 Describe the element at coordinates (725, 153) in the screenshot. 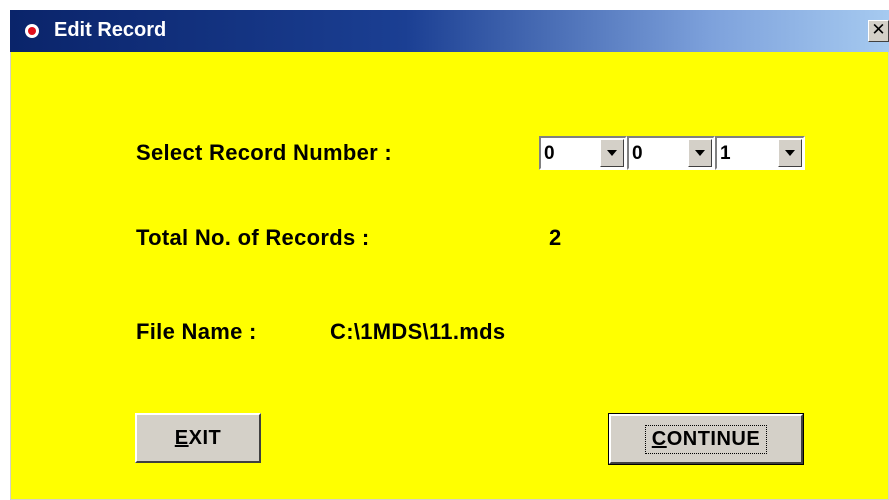

I see `record-digit-3-value: 1` at that location.